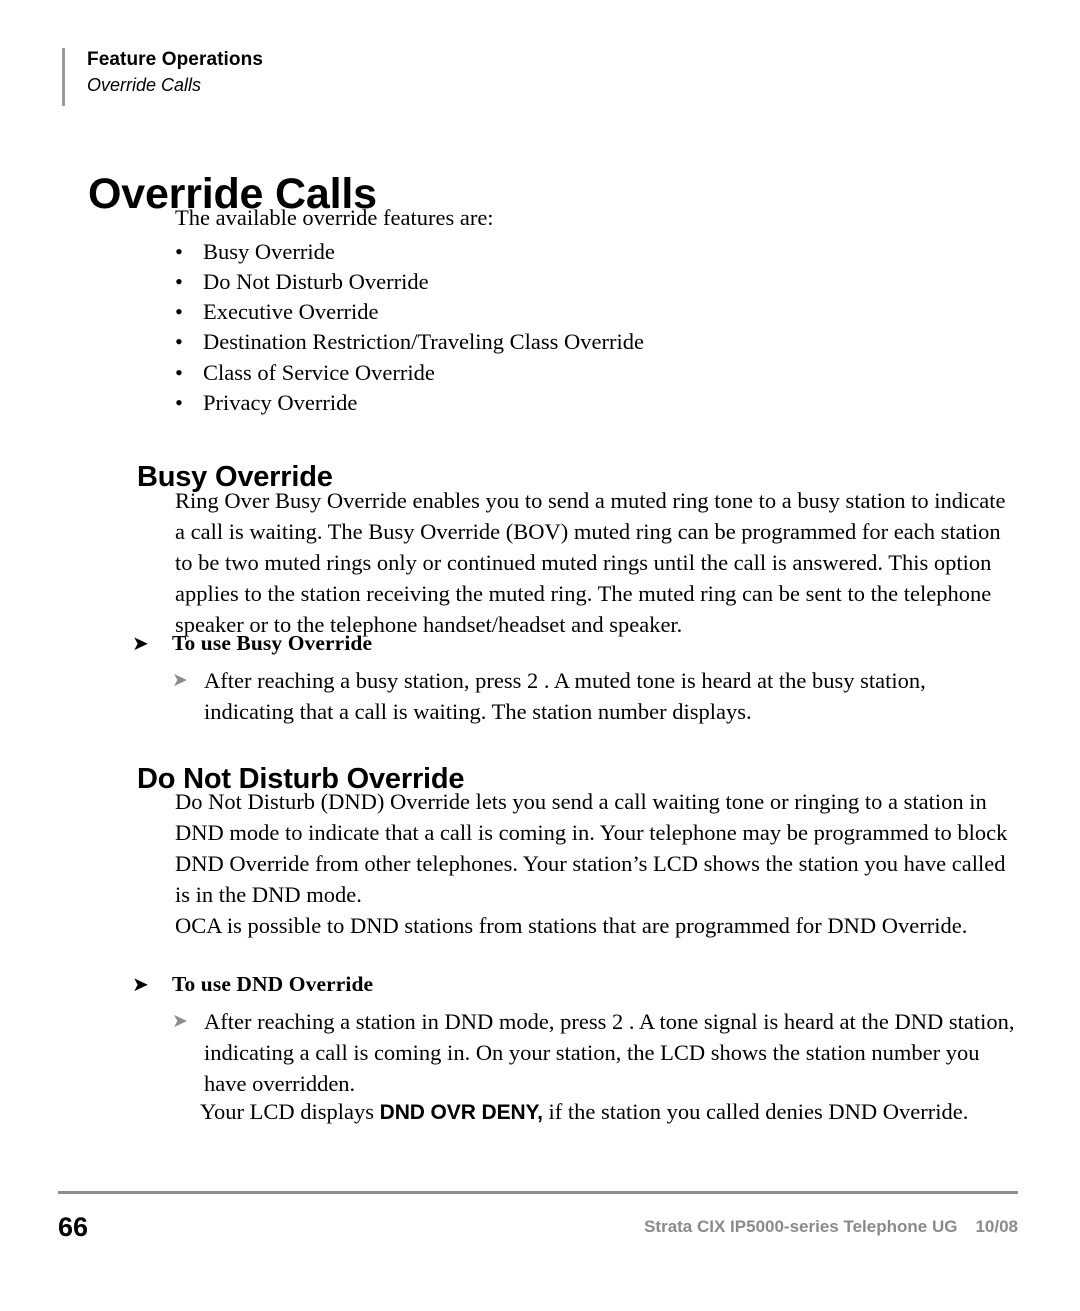 The image size is (1080, 1311). I want to click on note-prefix: Your LCD displays, so click(290, 1111).